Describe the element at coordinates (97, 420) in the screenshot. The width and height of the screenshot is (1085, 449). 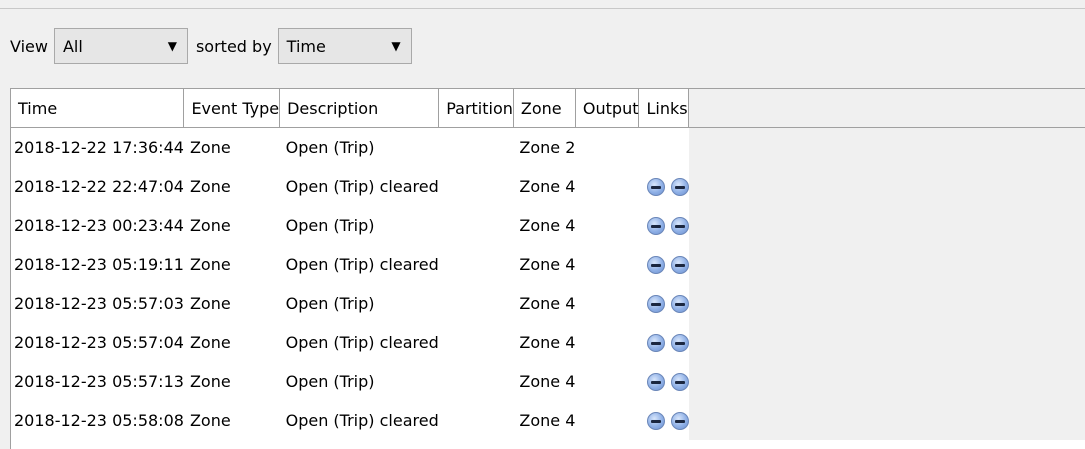
I see `time-cell: 2018-12-23 05:58:08` at that location.